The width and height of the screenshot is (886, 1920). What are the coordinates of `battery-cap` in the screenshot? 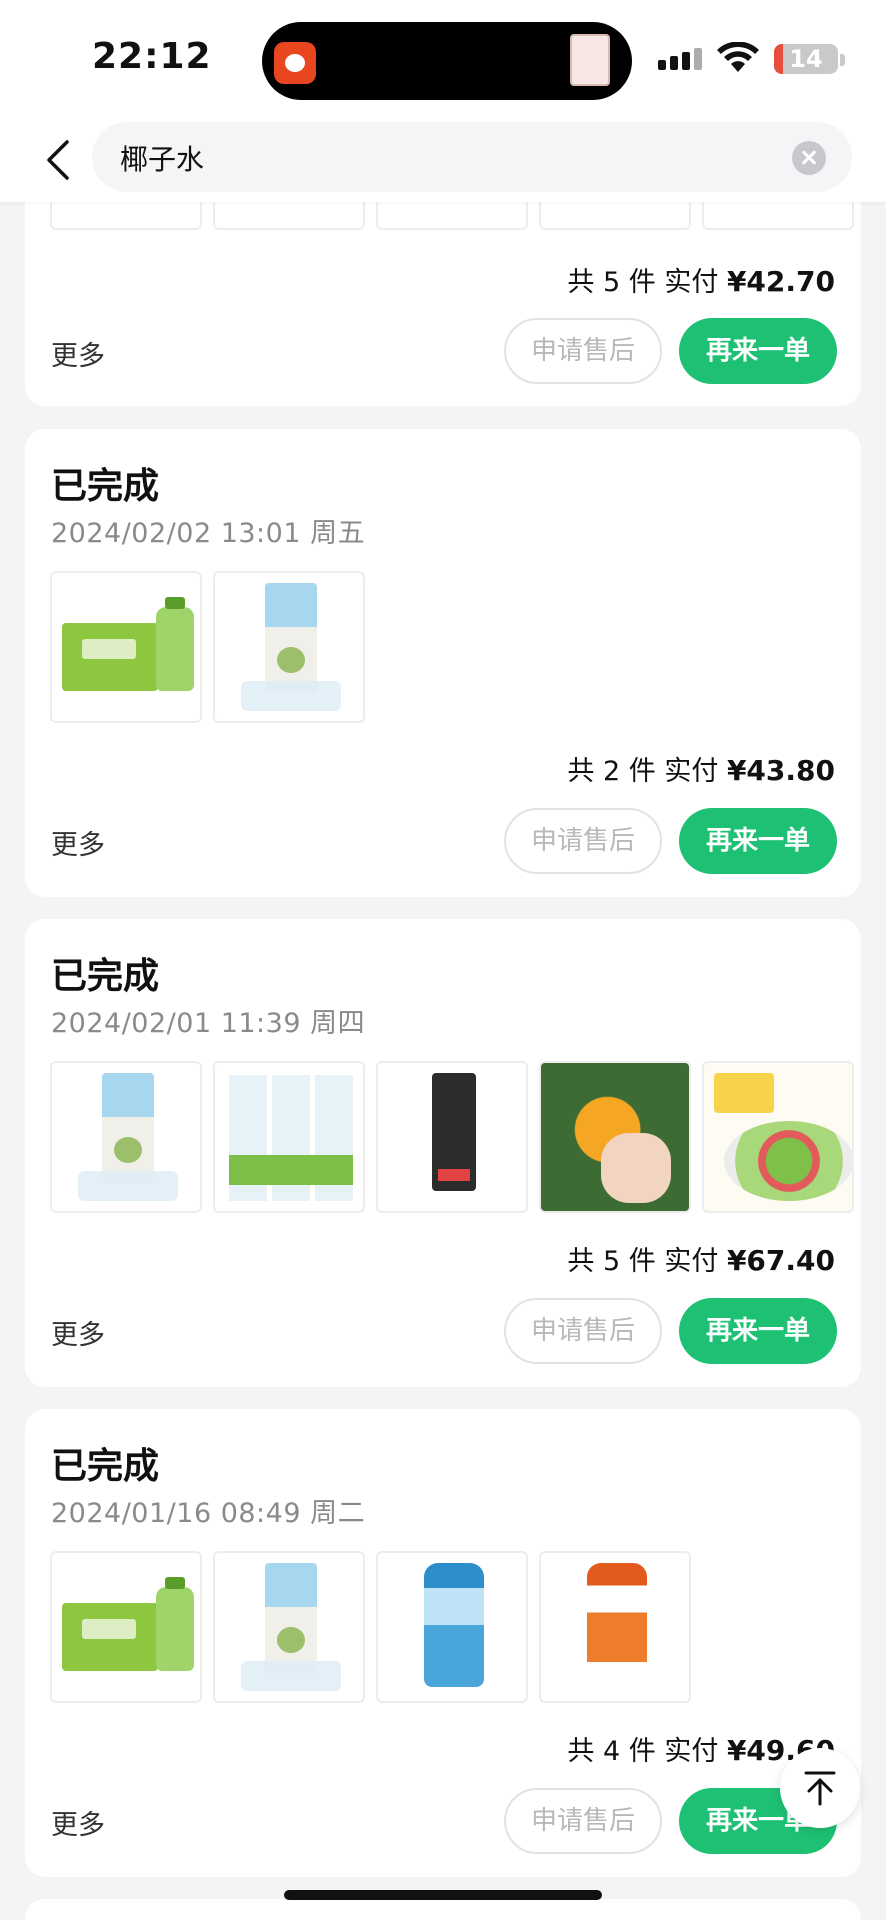 It's located at (842, 60).